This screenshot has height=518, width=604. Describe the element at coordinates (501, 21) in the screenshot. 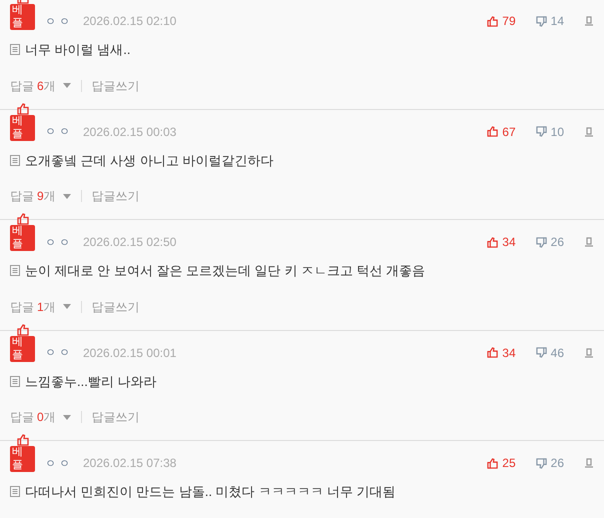

I see `like-button: 79` at that location.